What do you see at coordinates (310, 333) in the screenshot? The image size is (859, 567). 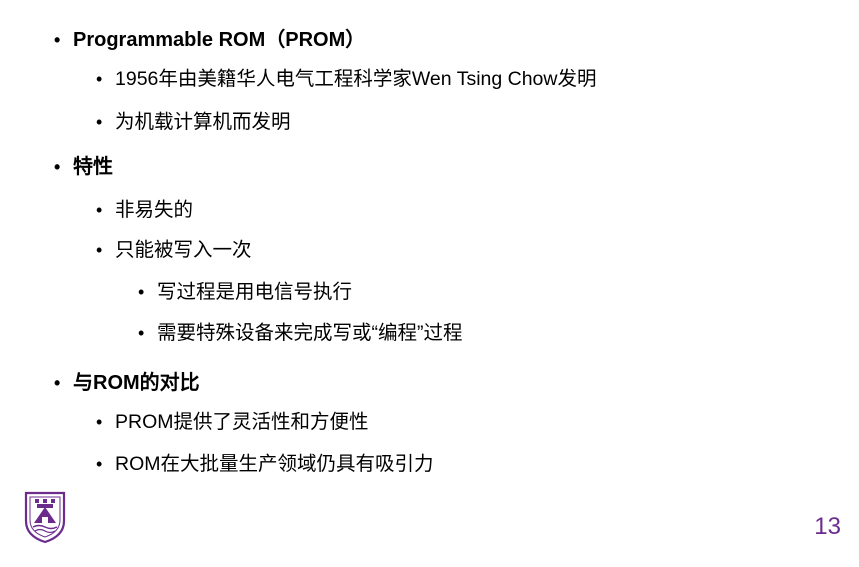 I see `bullet-text: 需要特殊设备来完成写或“编程”过程` at bounding box center [310, 333].